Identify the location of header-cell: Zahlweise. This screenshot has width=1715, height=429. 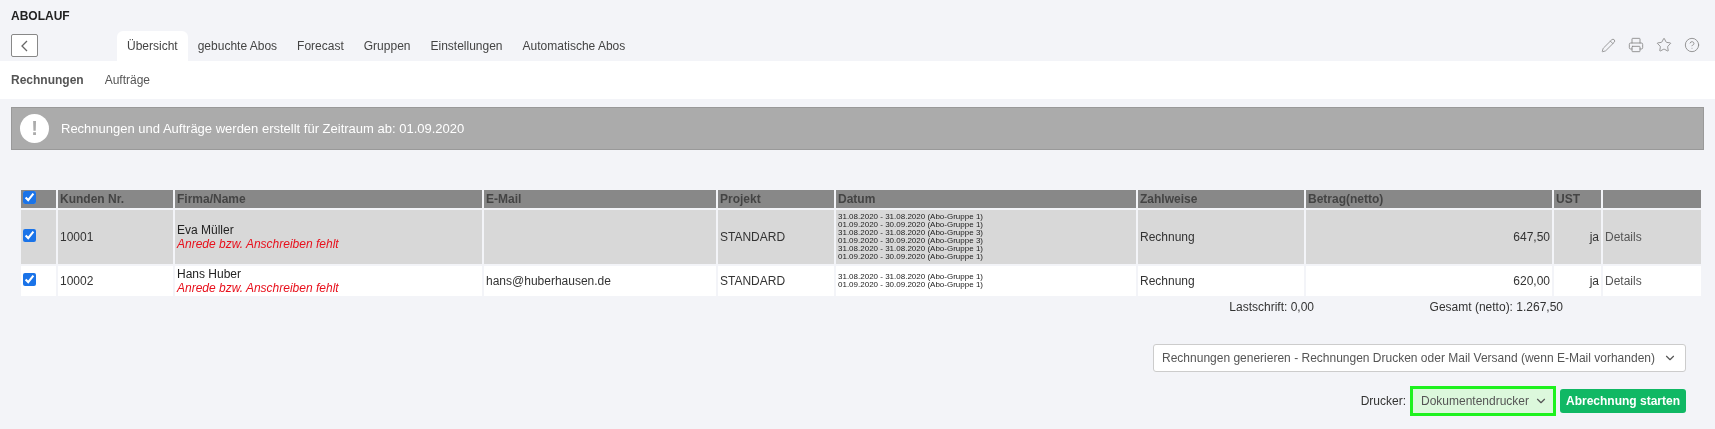
(1221, 199).